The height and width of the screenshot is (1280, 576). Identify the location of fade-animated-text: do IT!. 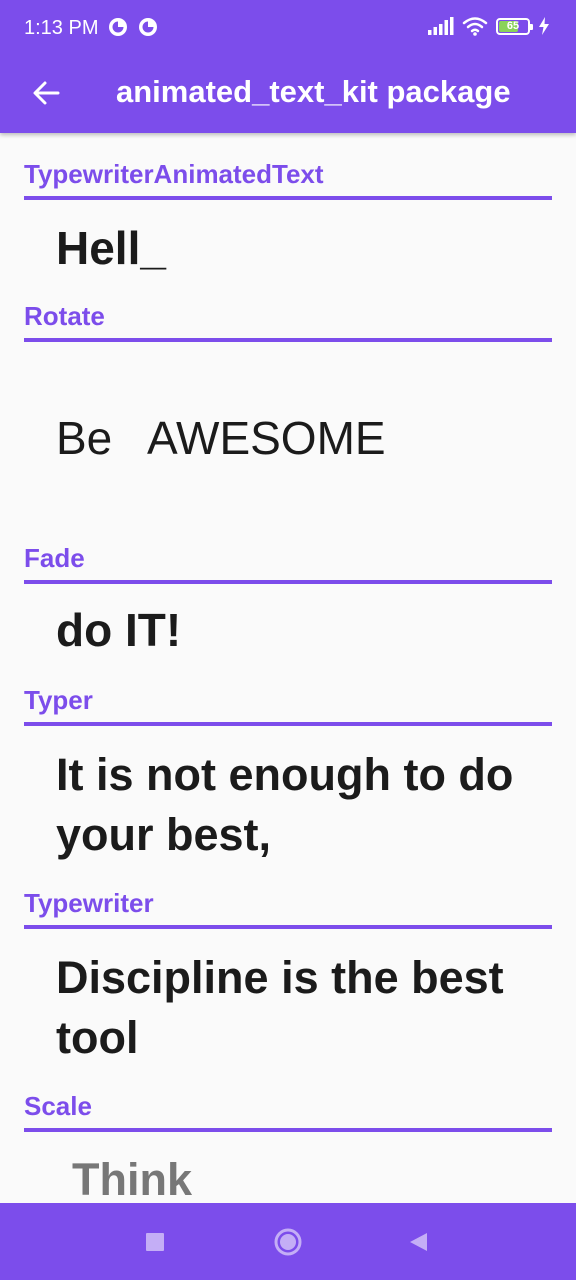
(118, 630).